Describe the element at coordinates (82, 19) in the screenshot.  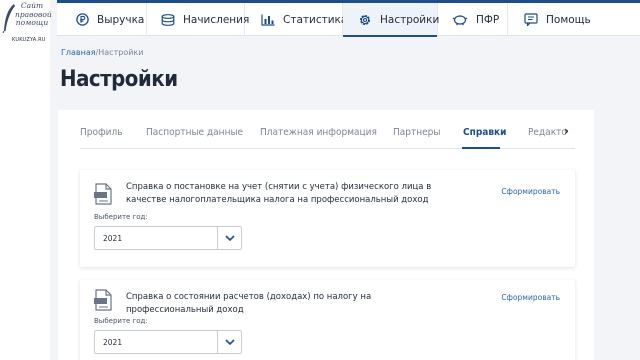
I see `ruble-coin-icon` at that location.